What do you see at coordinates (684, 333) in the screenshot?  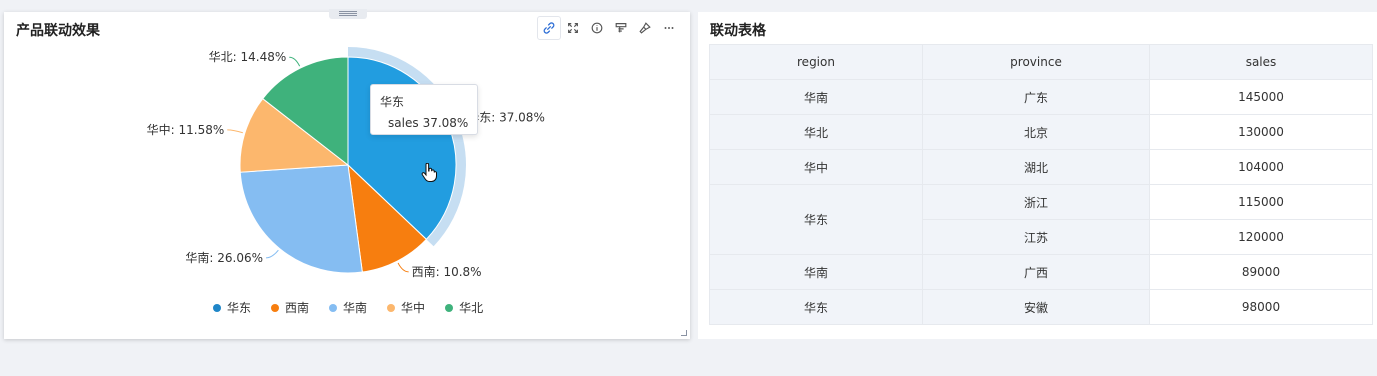 I see `resize-handle` at bounding box center [684, 333].